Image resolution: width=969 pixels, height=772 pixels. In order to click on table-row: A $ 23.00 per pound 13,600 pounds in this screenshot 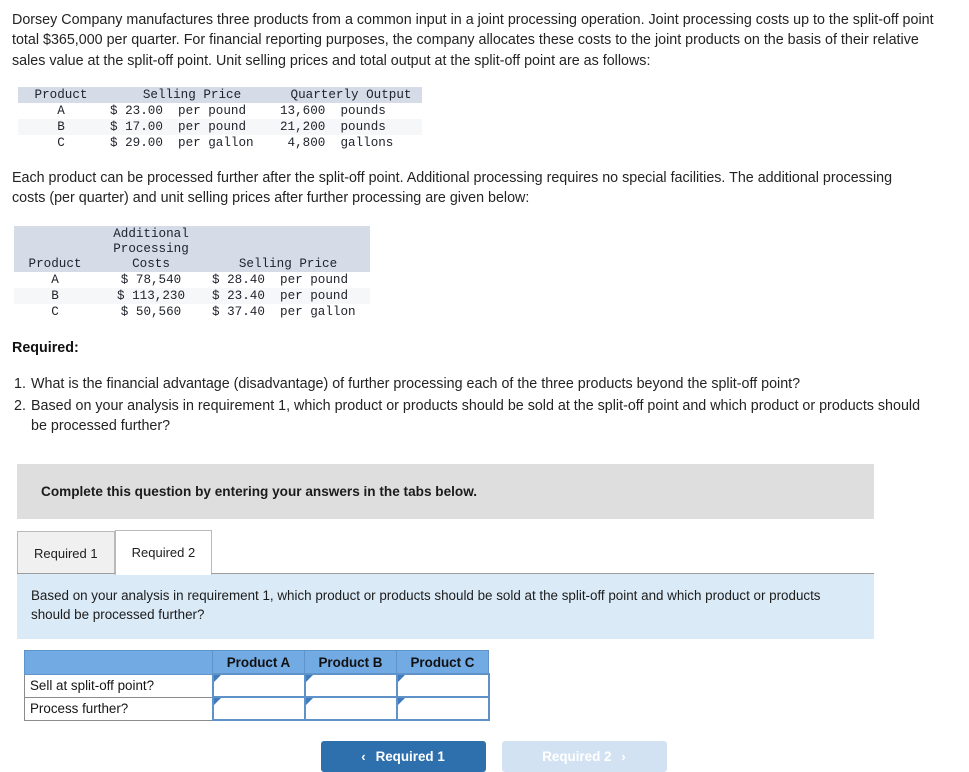, I will do `click(220, 111)`.